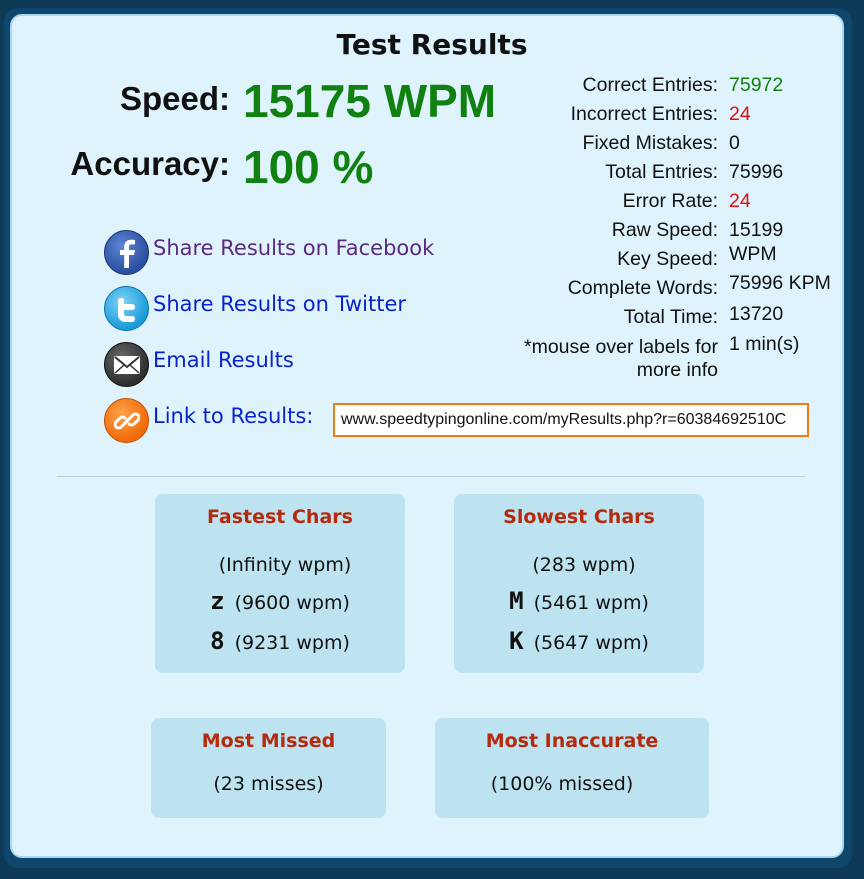 This screenshot has height=879, width=864. What do you see at coordinates (579, 517) in the screenshot?
I see `slowest-chars-title: Slowest Chars` at bounding box center [579, 517].